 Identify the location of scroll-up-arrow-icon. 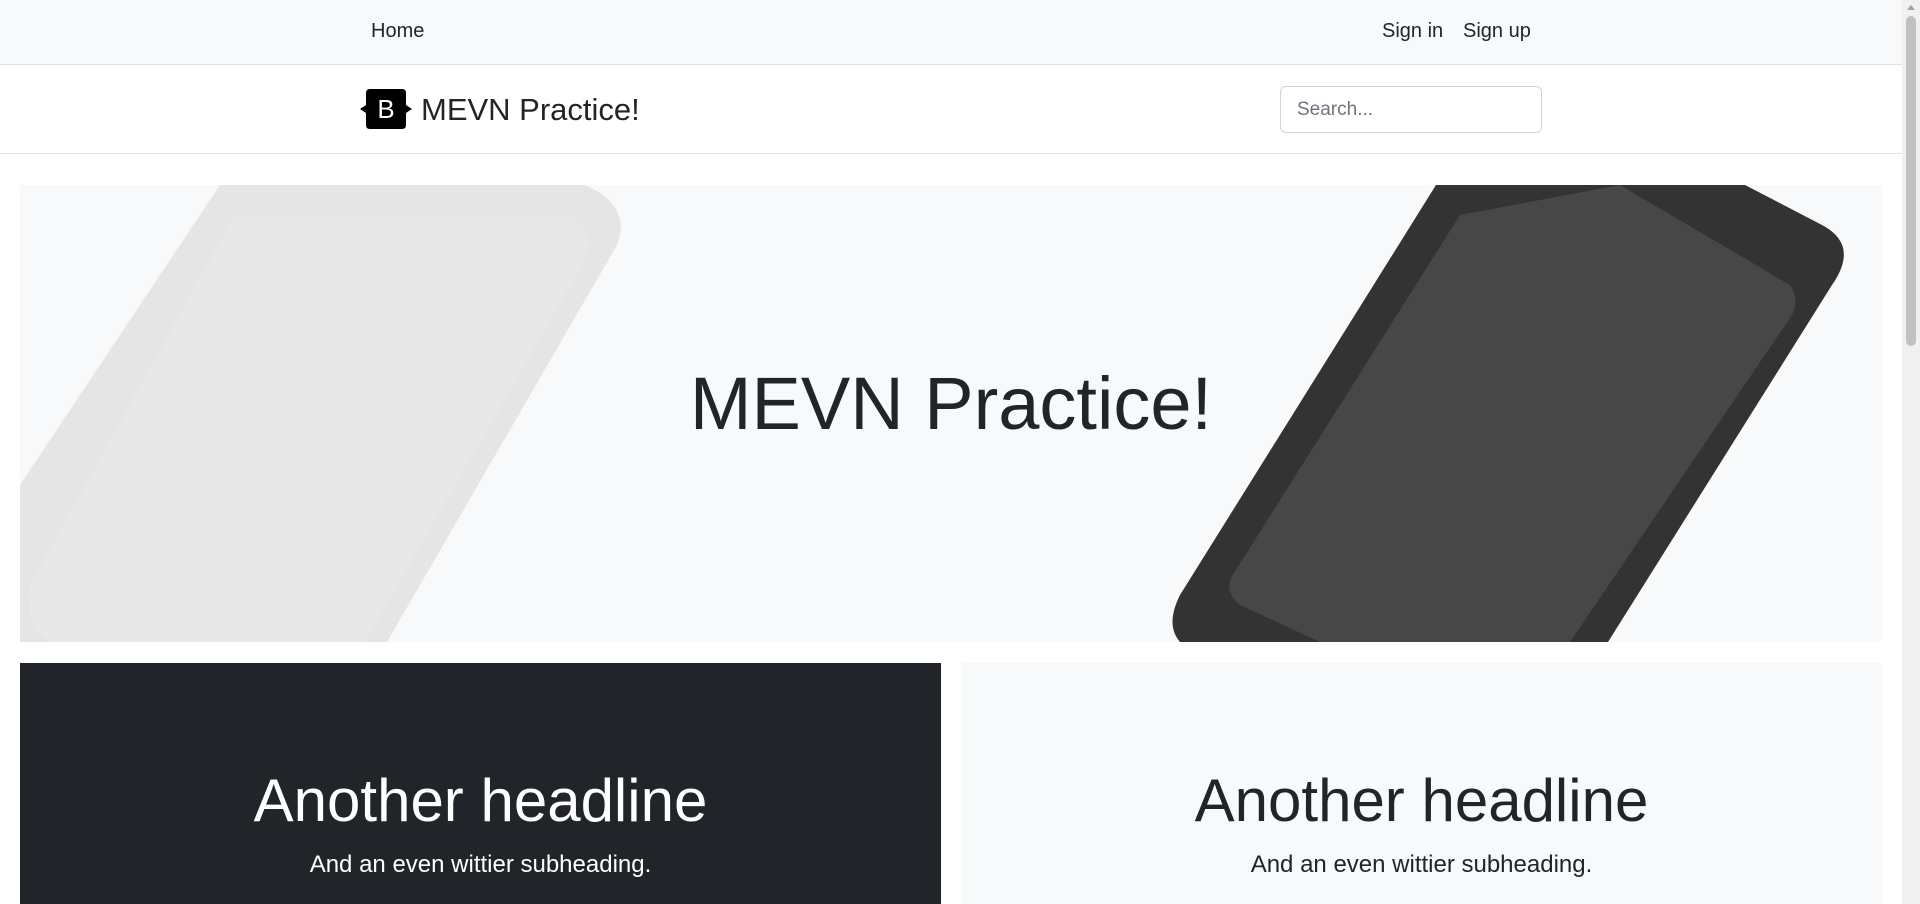
(1911, 7).